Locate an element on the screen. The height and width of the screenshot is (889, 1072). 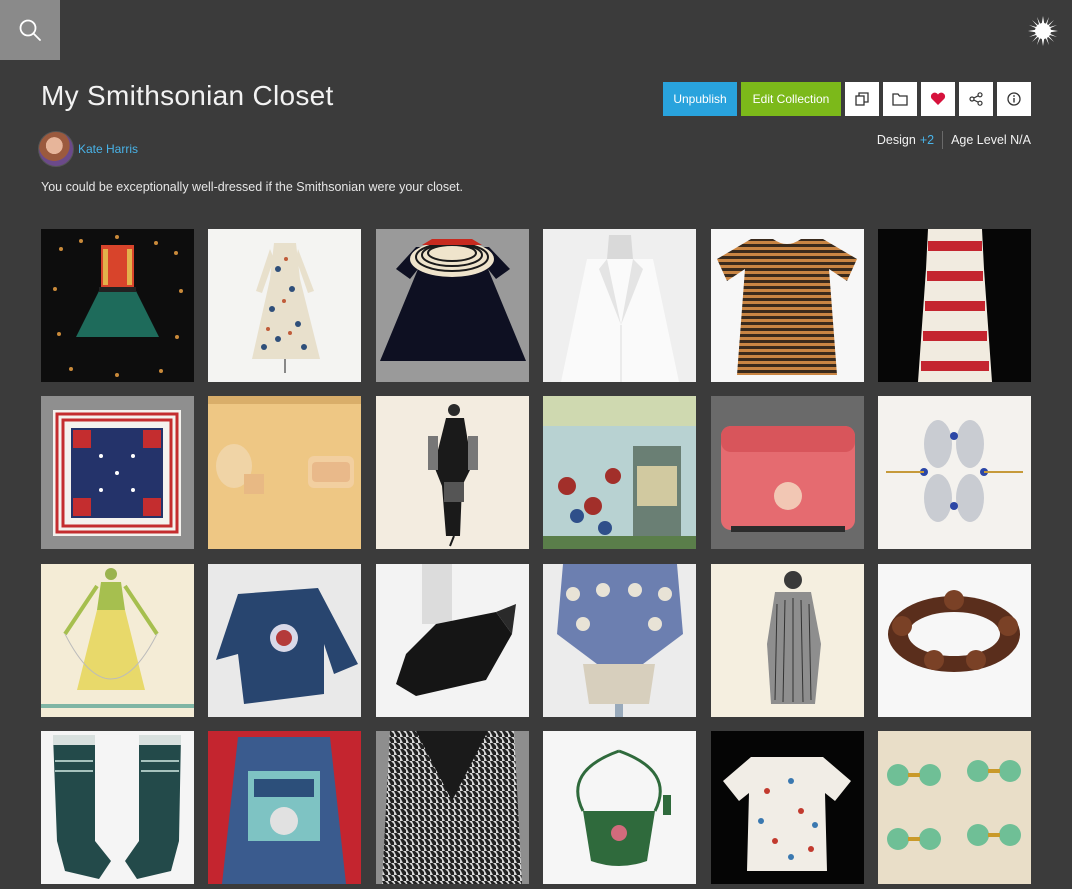
item-black-dress-striped-collar is located at coordinates (452, 305).